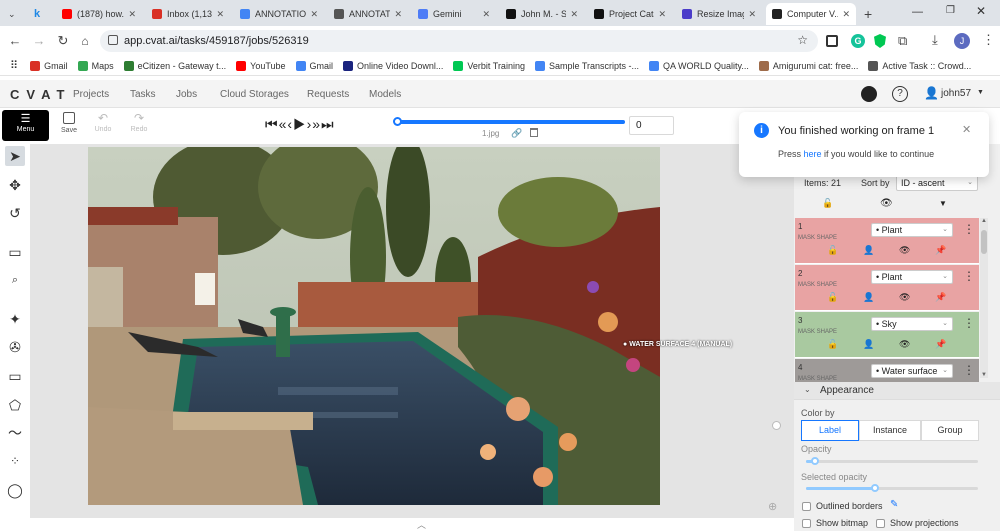 This screenshot has height=531, width=1000. Describe the element at coordinates (981, 11) in the screenshot. I see `close-window-icon: ✕` at that location.